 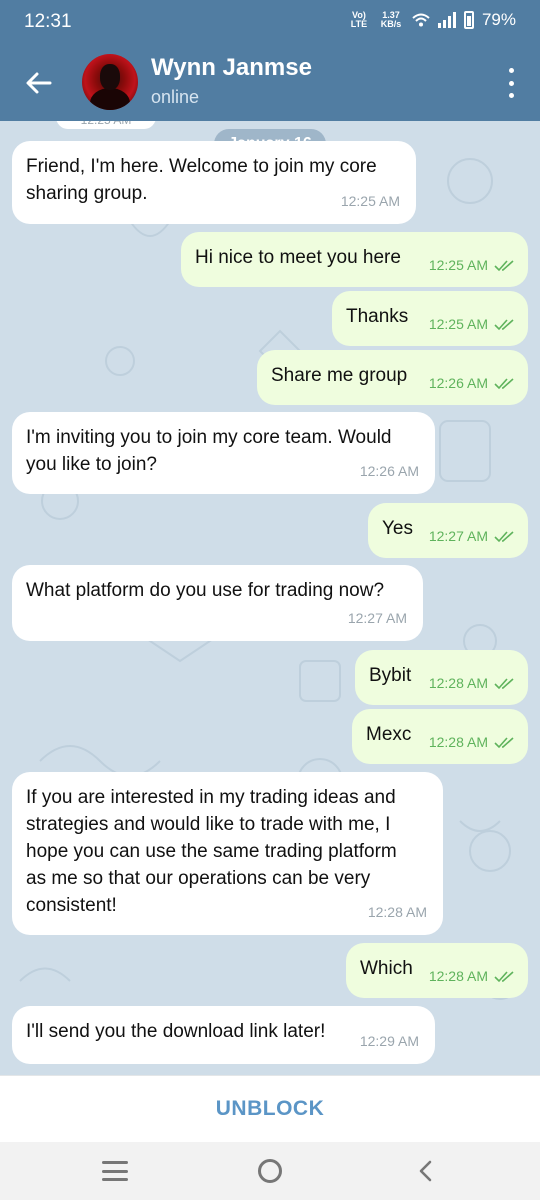 What do you see at coordinates (354, 259) in the screenshot?
I see `outgoing-message: Hi nice to meet you here 12:25 AM` at bounding box center [354, 259].